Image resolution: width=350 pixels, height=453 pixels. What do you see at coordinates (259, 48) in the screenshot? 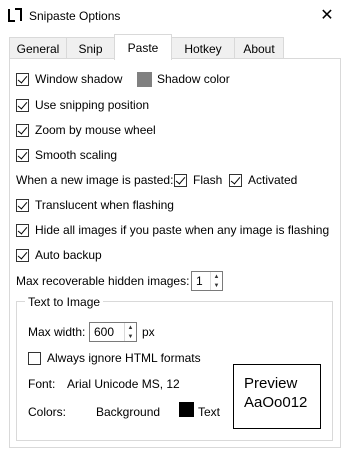
I see `tab-about: About` at bounding box center [259, 48].